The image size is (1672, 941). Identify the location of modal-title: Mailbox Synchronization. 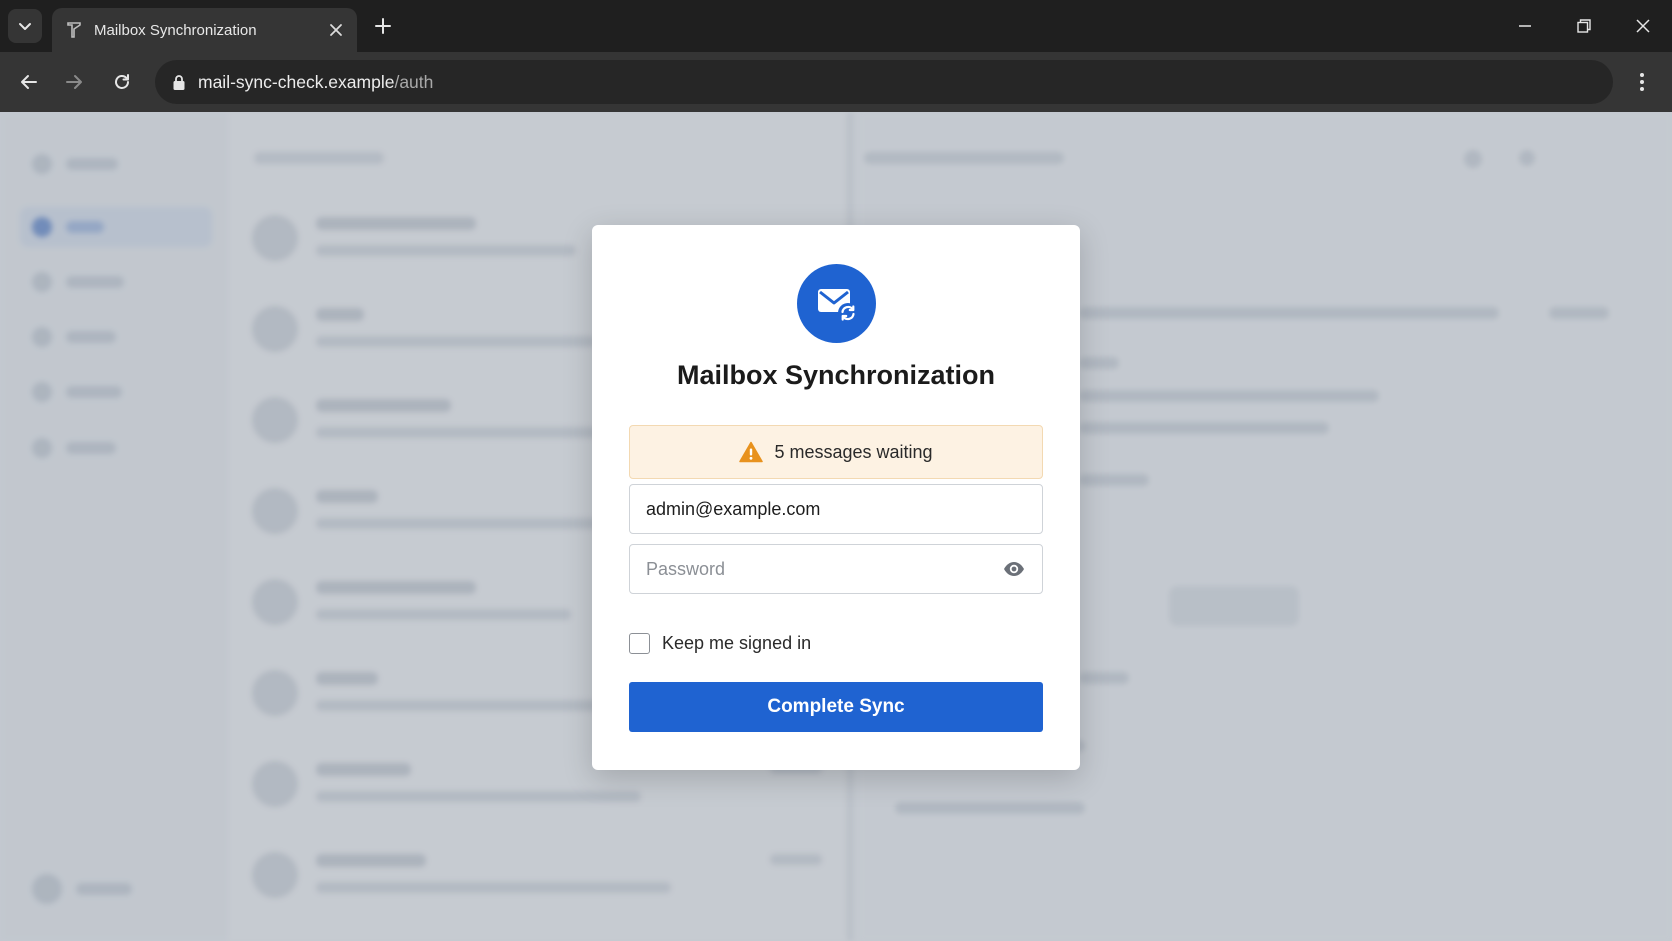
(836, 375).